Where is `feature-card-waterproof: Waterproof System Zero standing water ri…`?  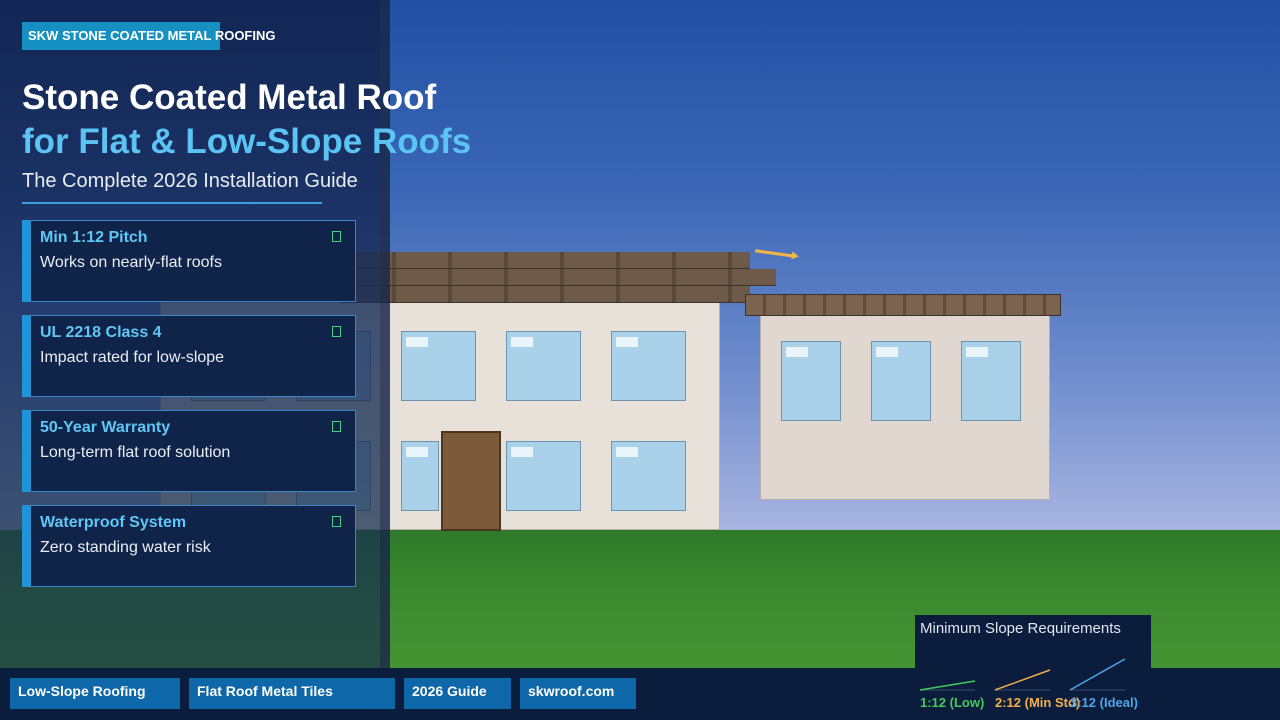 feature-card-waterproof: Waterproof System Zero standing water ri… is located at coordinates (189, 546).